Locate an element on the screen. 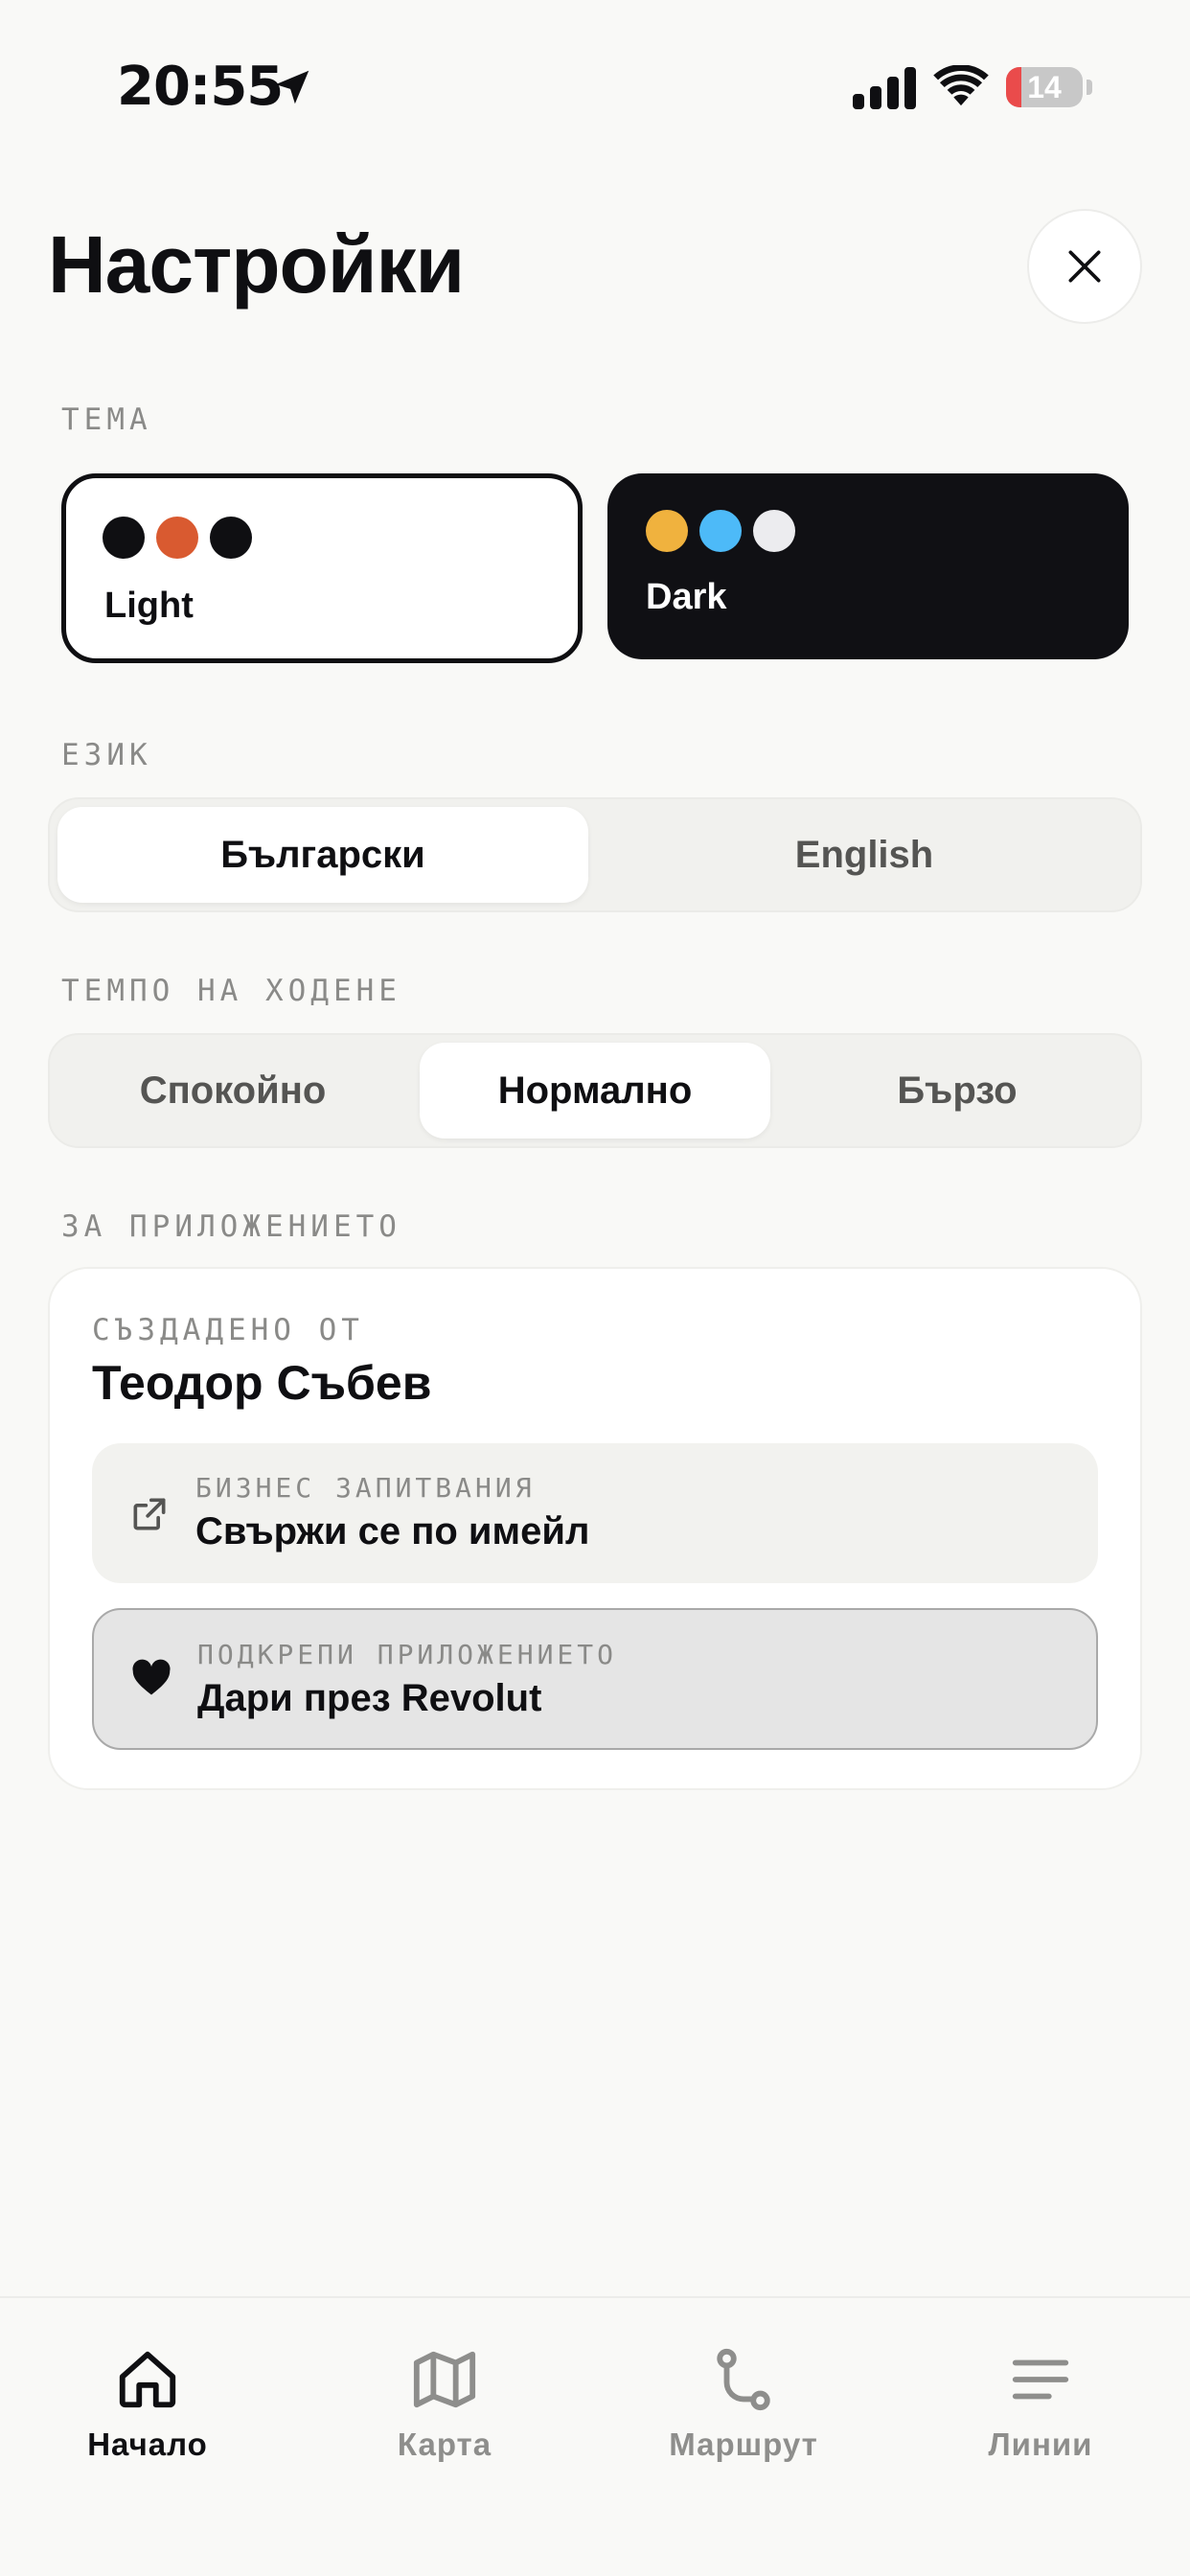  language-option-english: English is located at coordinates (864, 855).